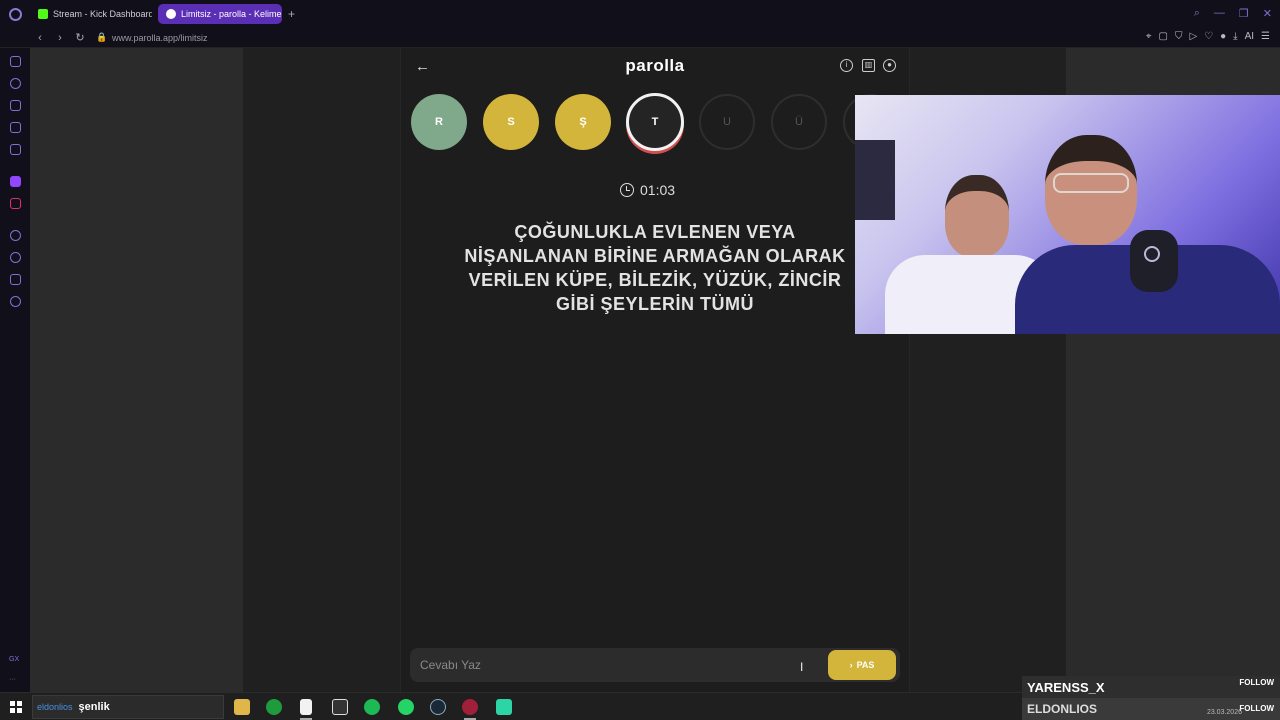  What do you see at coordinates (1193, 36) in the screenshot?
I see `play-icon: ▷` at bounding box center [1193, 36].